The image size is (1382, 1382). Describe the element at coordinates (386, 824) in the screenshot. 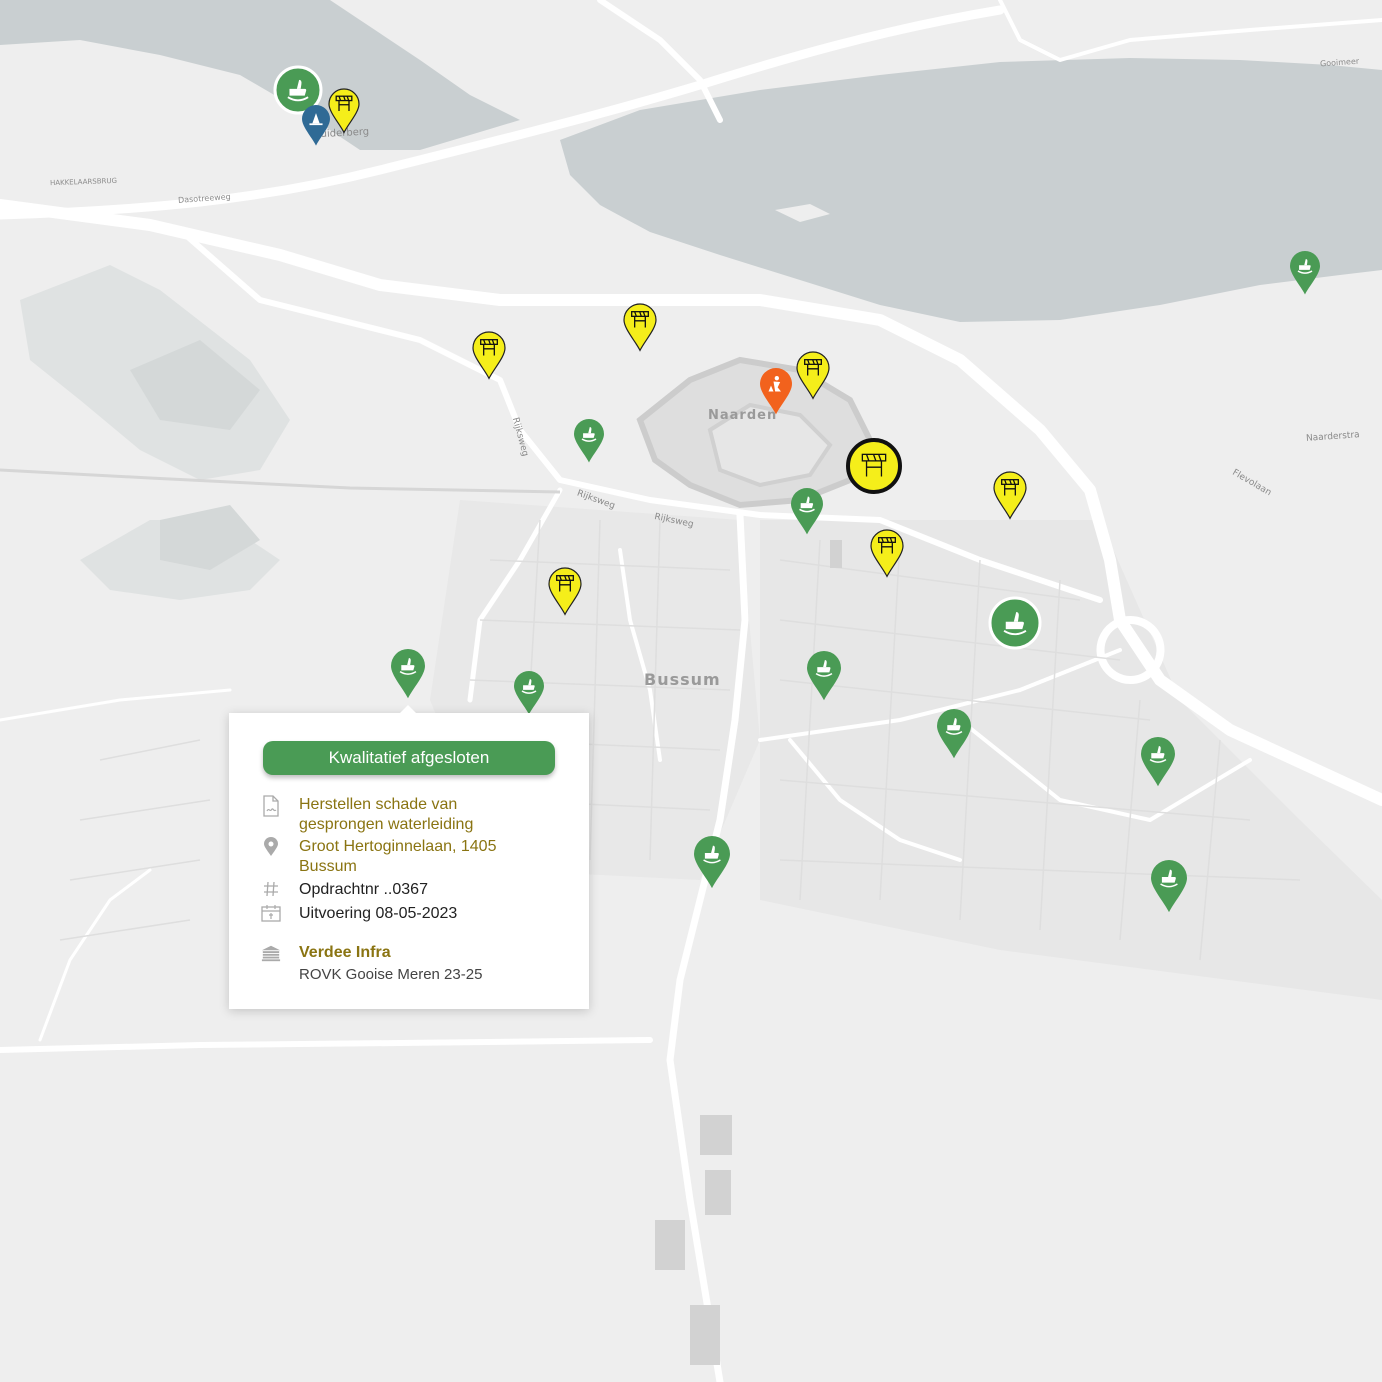

I see `description-line-2: gesprongen waterleiding` at that location.